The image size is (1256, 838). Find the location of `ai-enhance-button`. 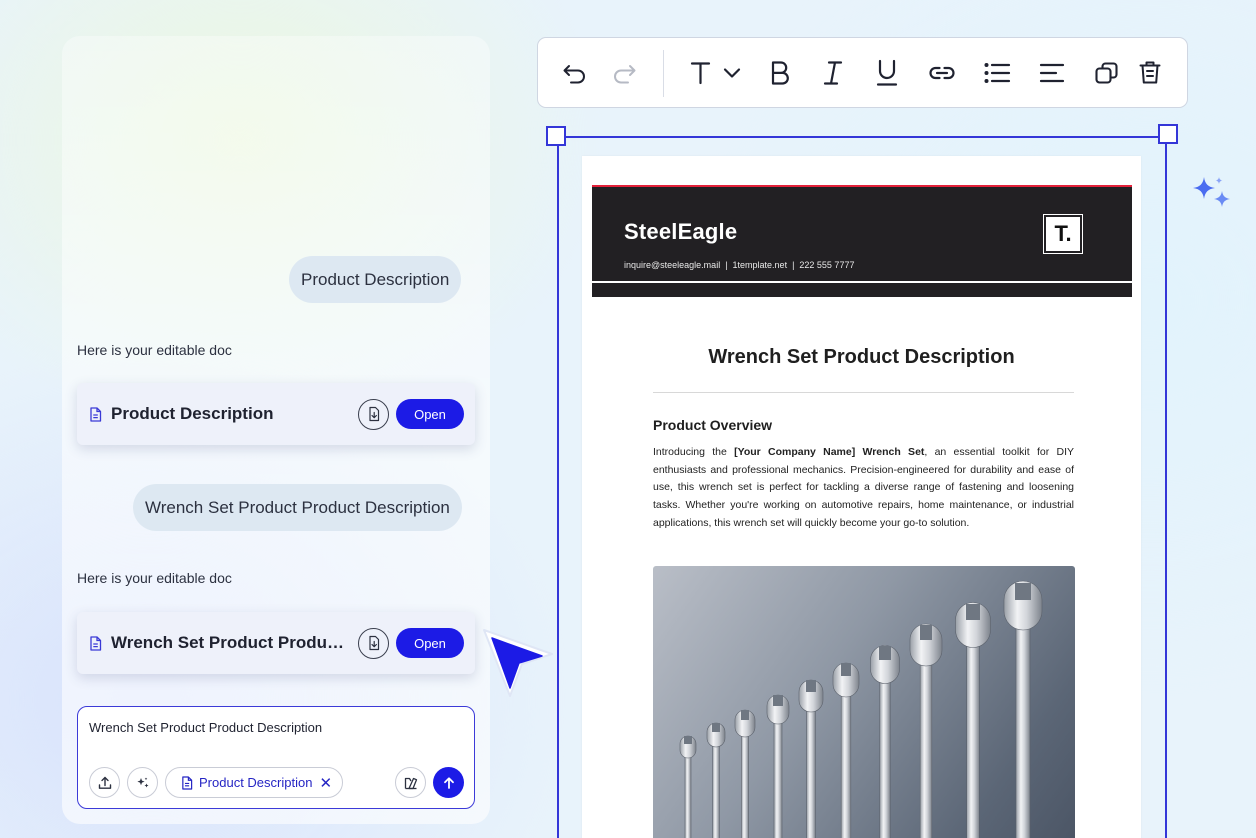

ai-enhance-button is located at coordinates (142, 782).